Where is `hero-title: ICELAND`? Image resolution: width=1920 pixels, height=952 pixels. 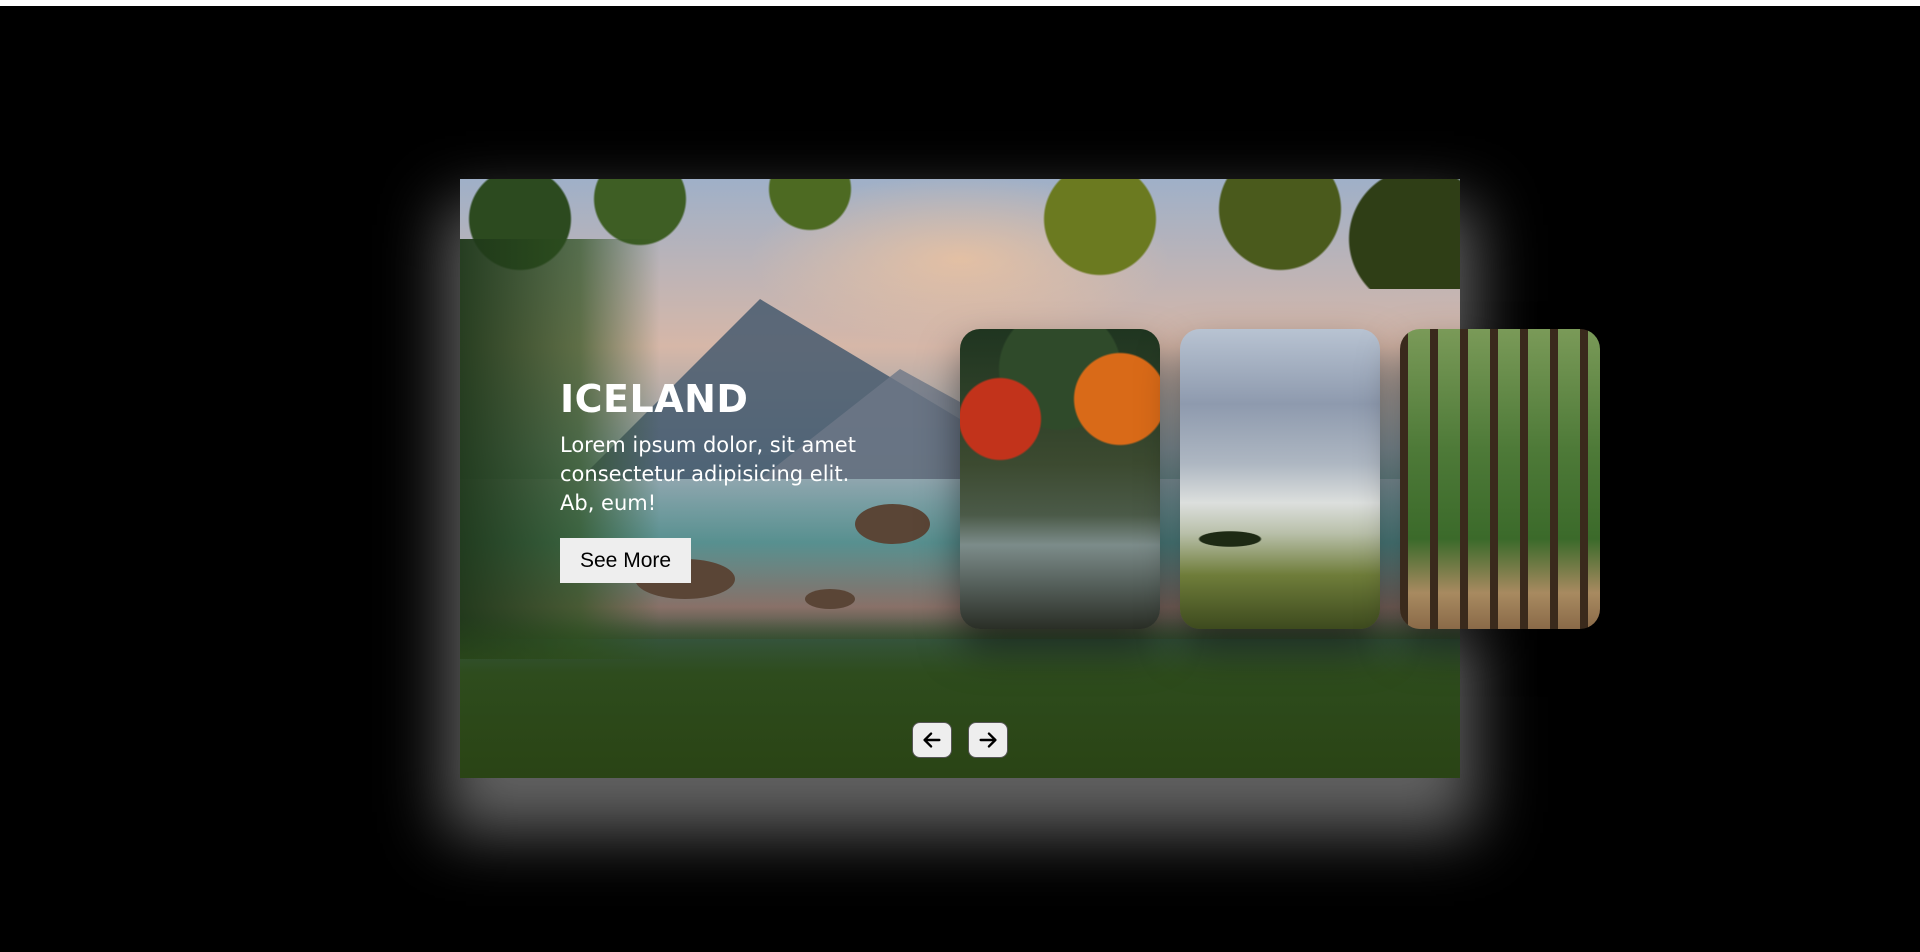
hero-title: ICELAND is located at coordinates (654, 399).